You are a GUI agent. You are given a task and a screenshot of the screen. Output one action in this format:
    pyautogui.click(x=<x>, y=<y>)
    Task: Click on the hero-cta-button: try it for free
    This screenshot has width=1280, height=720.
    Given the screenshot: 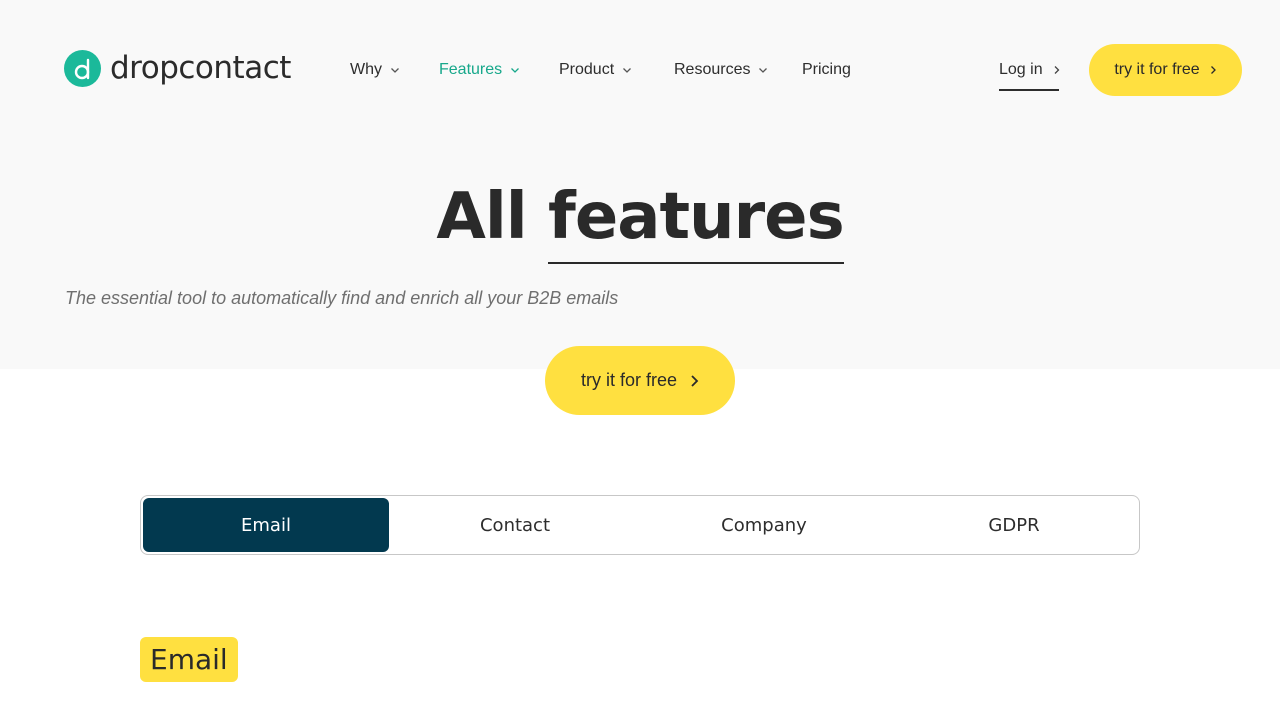 What is the action you would take?
    pyautogui.click(x=640, y=380)
    